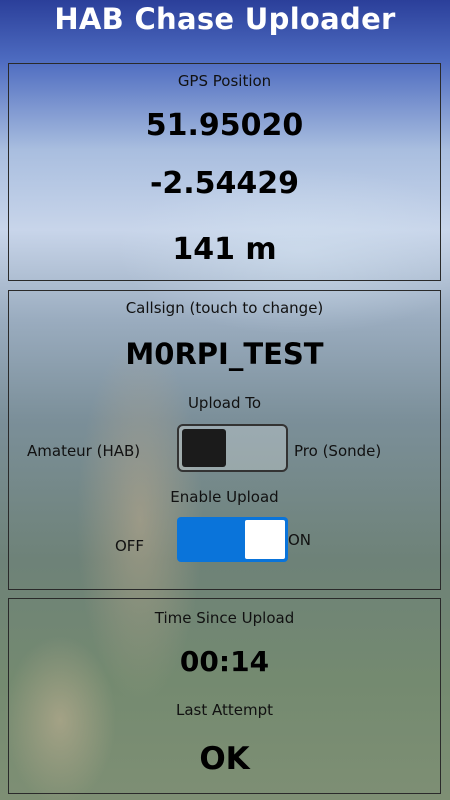 The image size is (450, 800). Describe the element at coordinates (224, 249) in the screenshot. I see `gps-altitude: 141 m` at that location.